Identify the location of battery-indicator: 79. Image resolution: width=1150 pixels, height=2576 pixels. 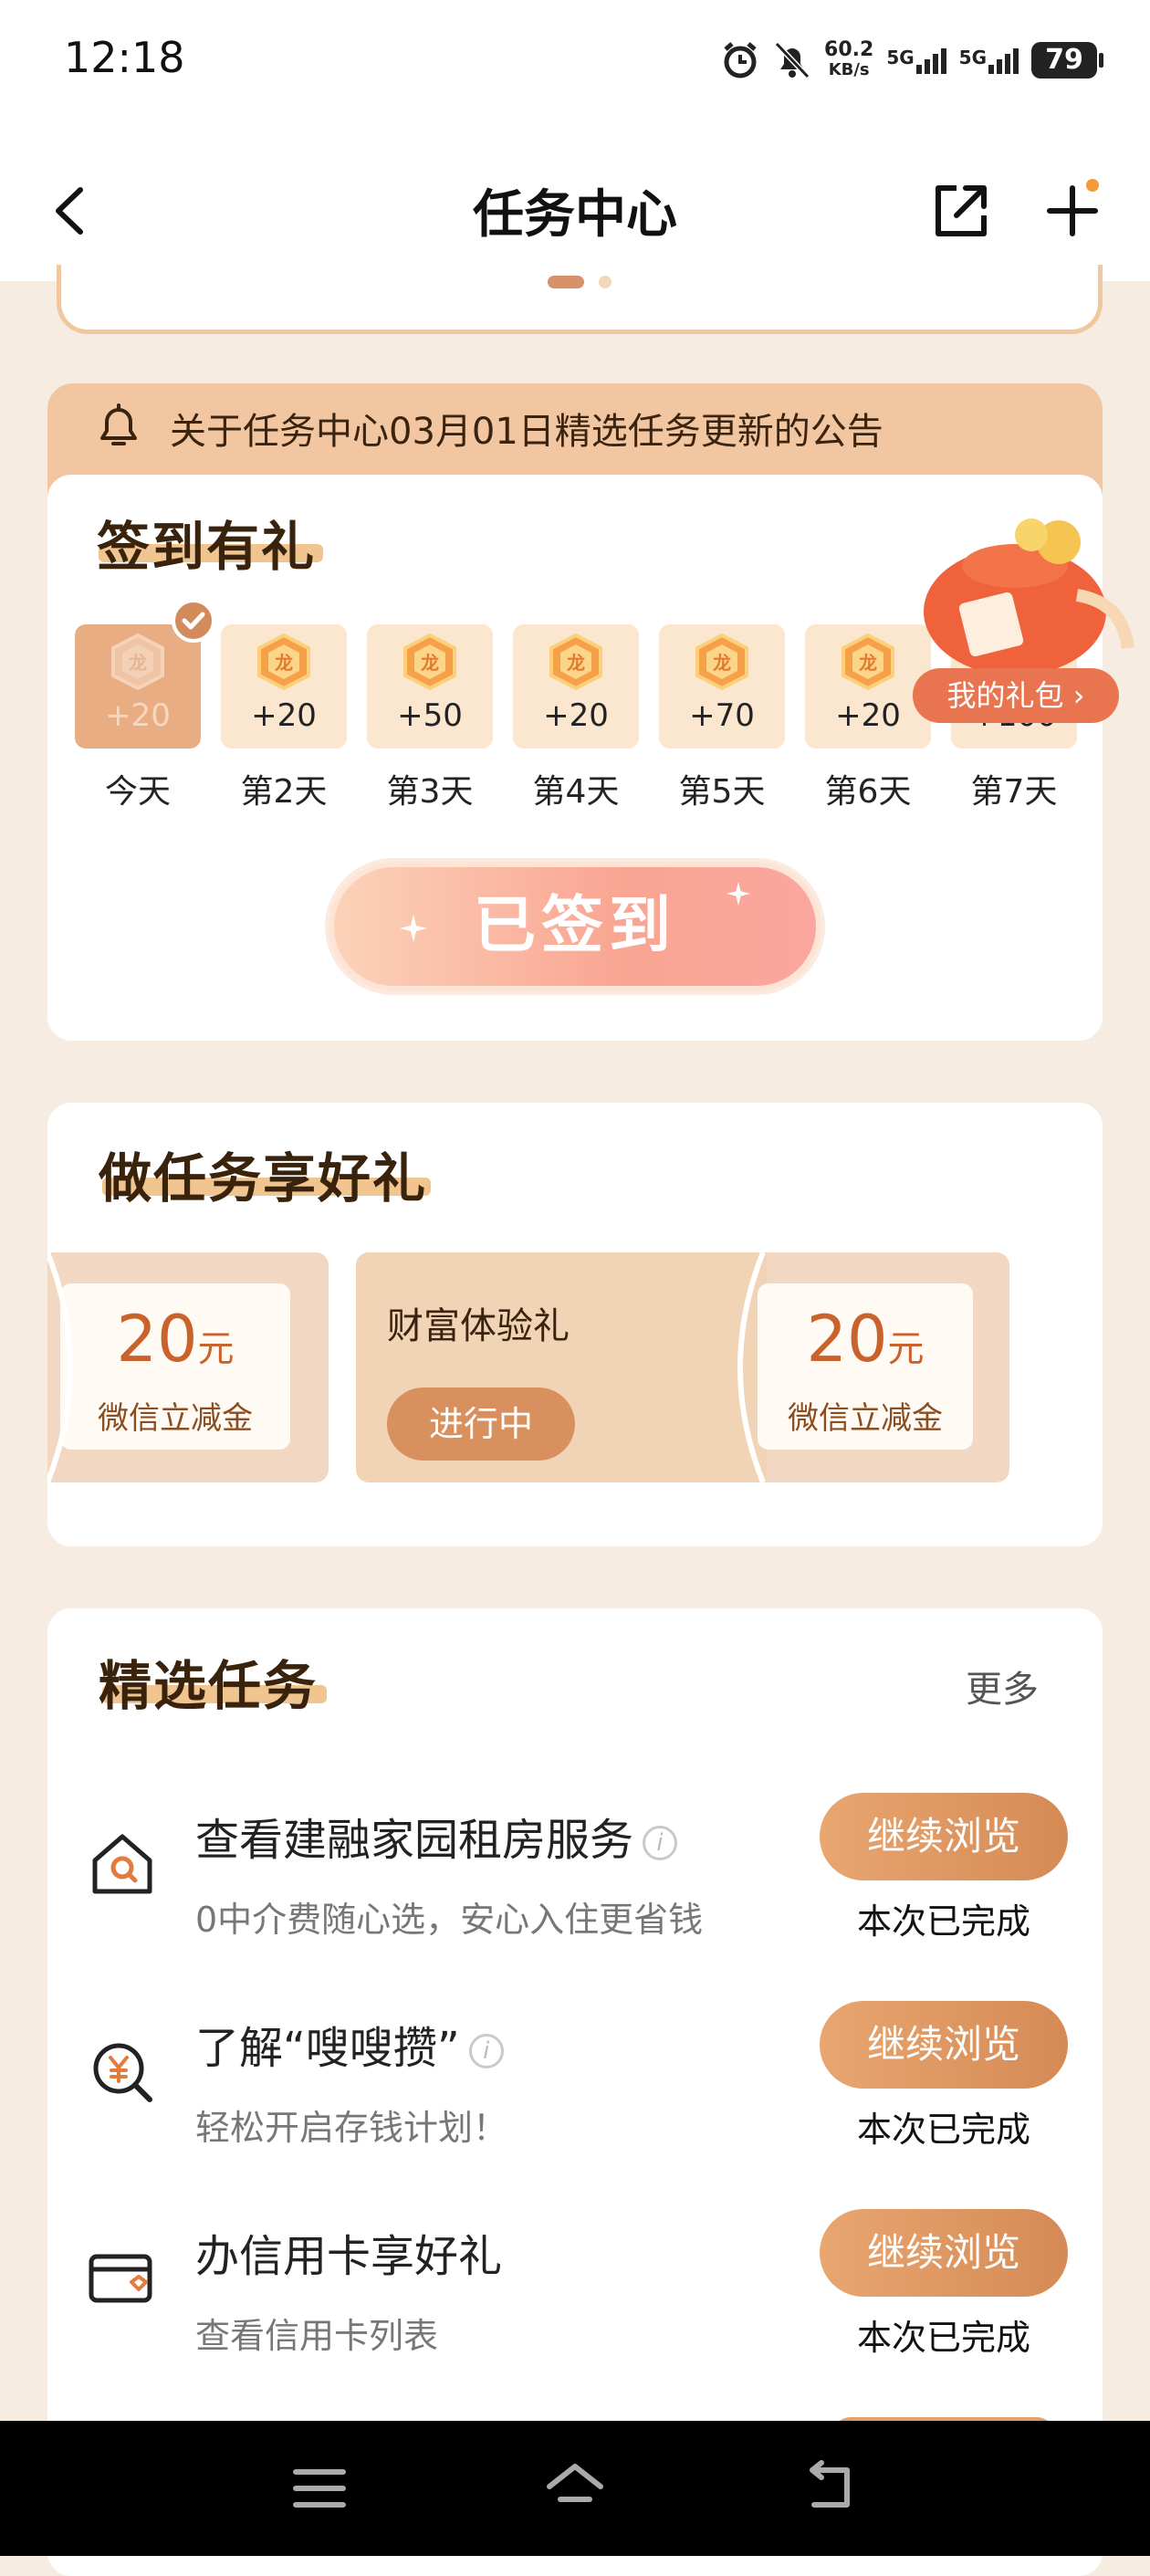
(1067, 61).